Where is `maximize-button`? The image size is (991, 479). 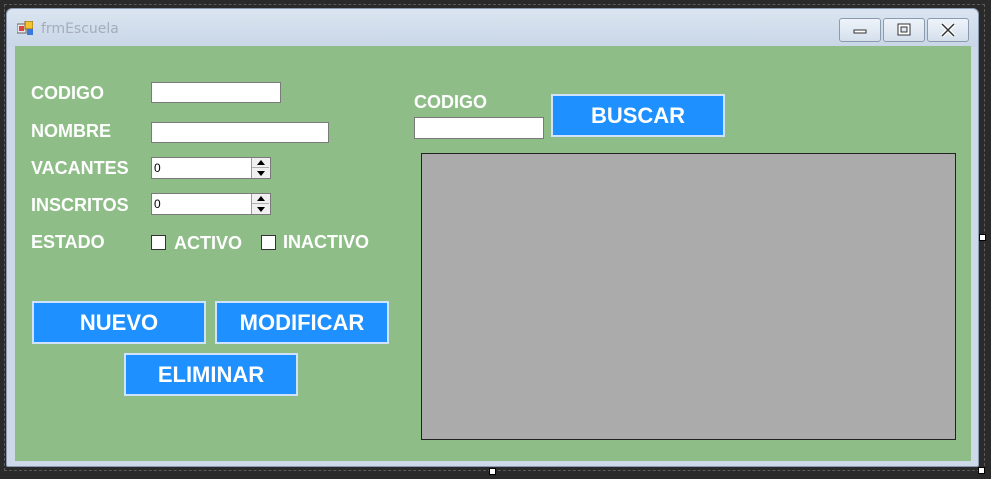
maximize-button is located at coordinates (904, 30).